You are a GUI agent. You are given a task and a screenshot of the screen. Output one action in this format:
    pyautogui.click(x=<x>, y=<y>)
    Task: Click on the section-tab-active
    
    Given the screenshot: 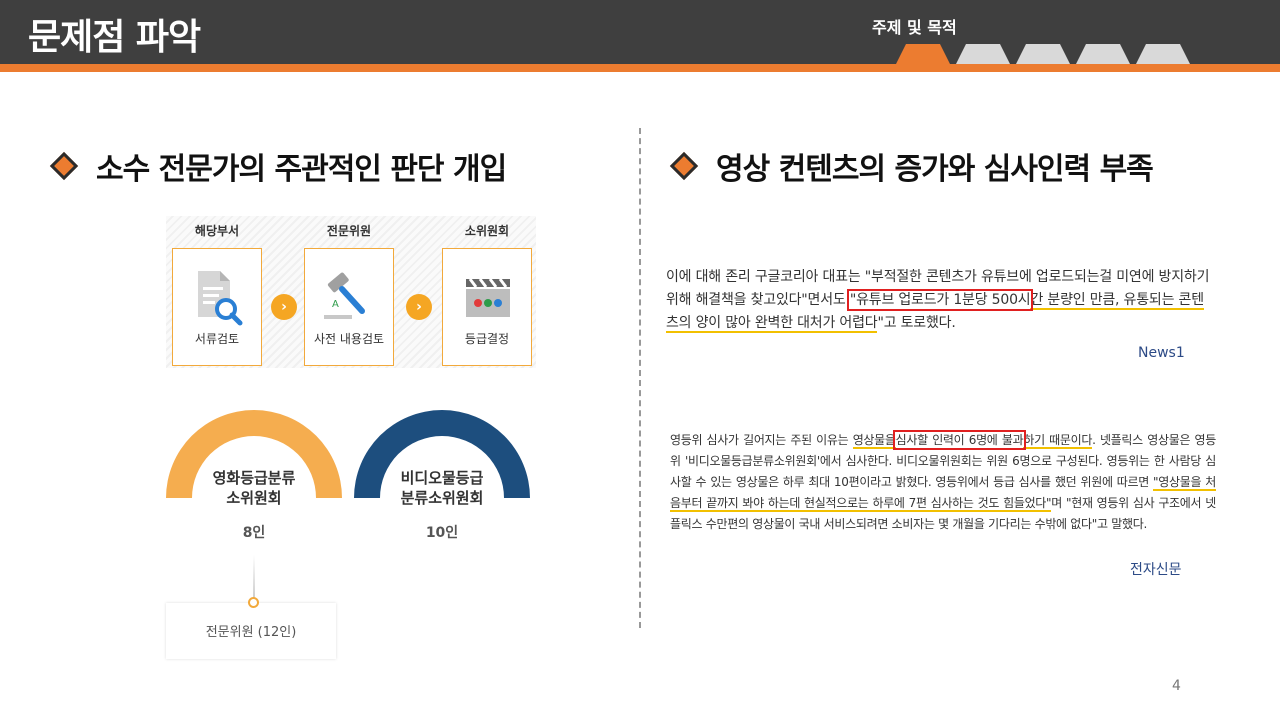 What is the action you would take?
    pyautogui.click(x=923, y=54)
    